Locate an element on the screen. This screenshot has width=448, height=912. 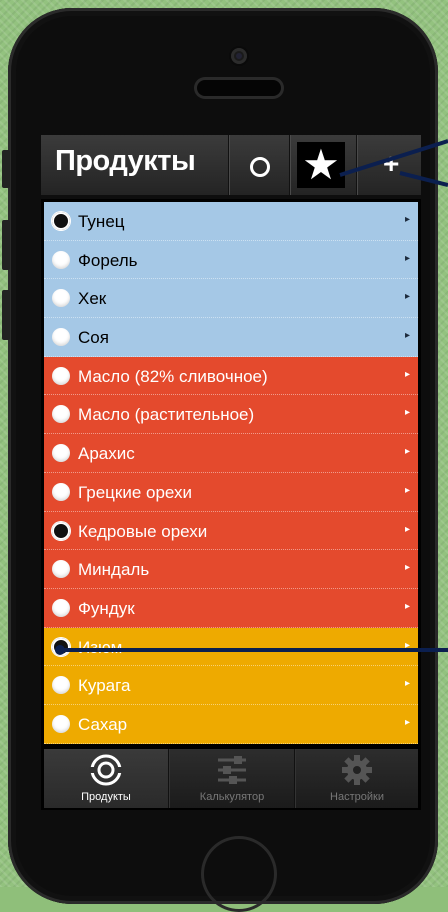
annotation-line-plus is located at coordinates (423, 179).